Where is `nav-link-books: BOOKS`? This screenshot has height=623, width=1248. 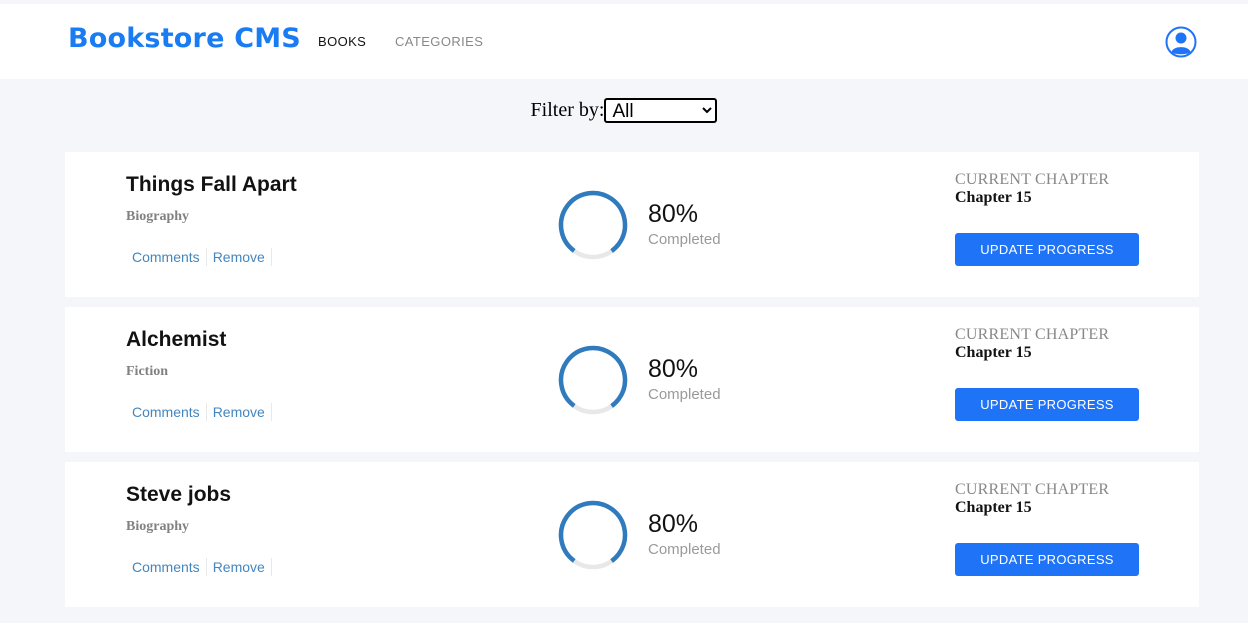
nav-link-books: BOOKS is located at coordinates (342, 41).